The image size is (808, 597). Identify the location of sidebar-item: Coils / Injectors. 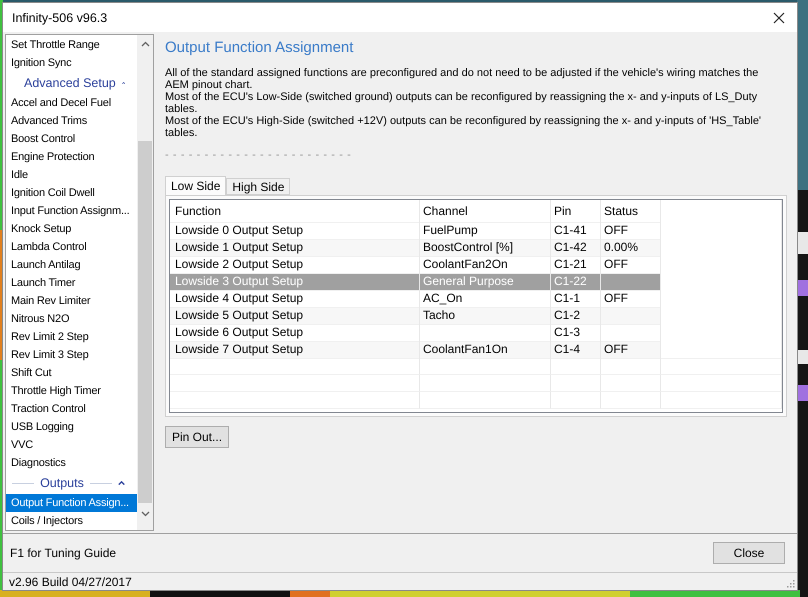
(71, 521).